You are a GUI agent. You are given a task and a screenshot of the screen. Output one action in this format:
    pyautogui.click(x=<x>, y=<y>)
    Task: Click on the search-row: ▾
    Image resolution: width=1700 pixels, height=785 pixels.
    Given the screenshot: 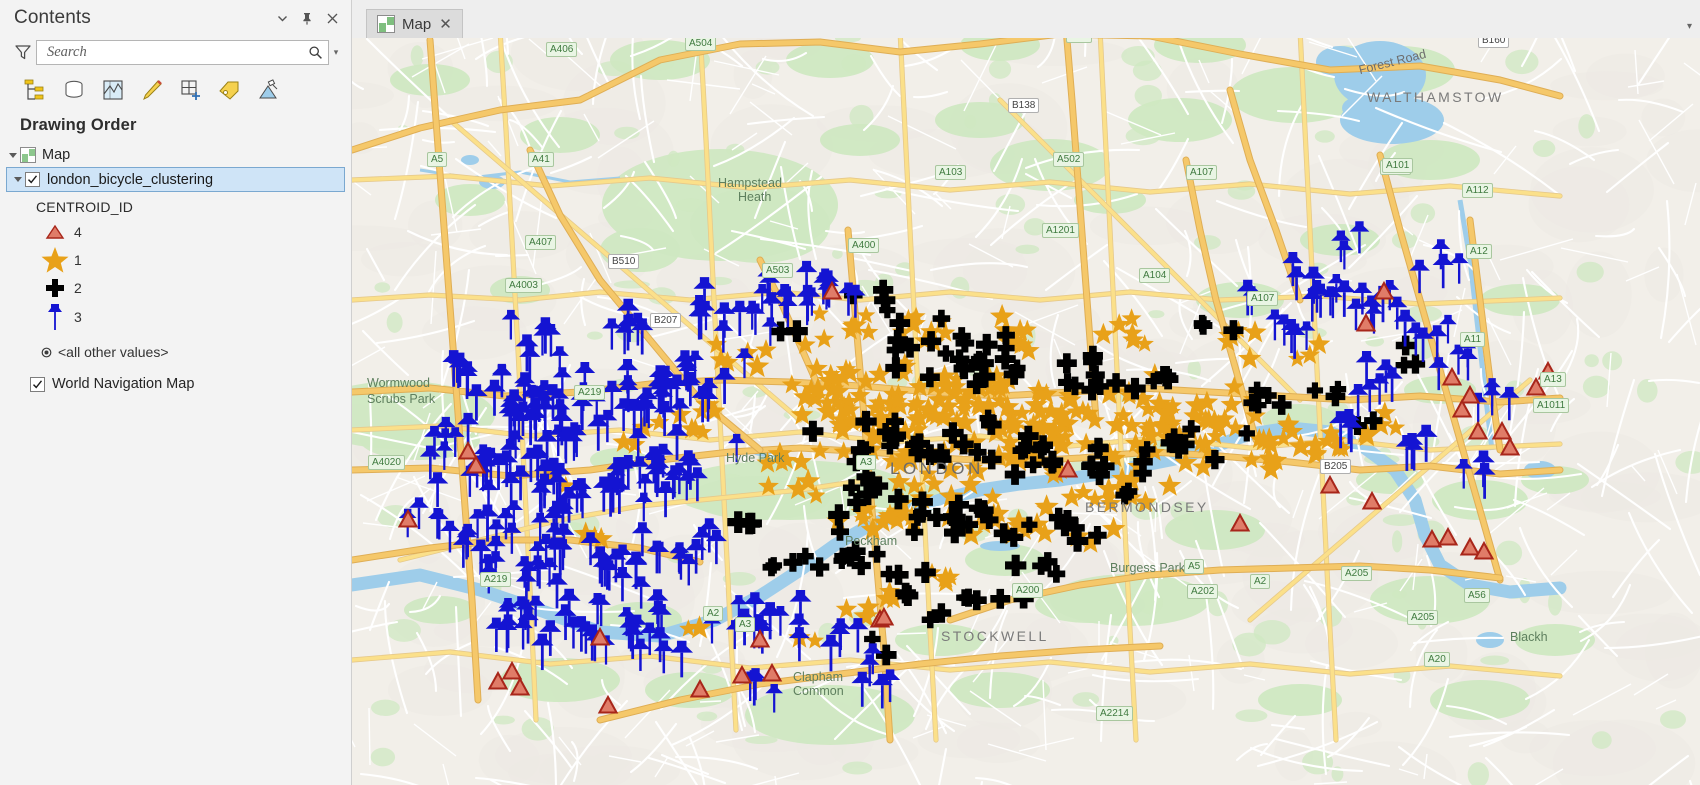 What is the action you would take?
    pyautogui.click(x=175, y=52)
    